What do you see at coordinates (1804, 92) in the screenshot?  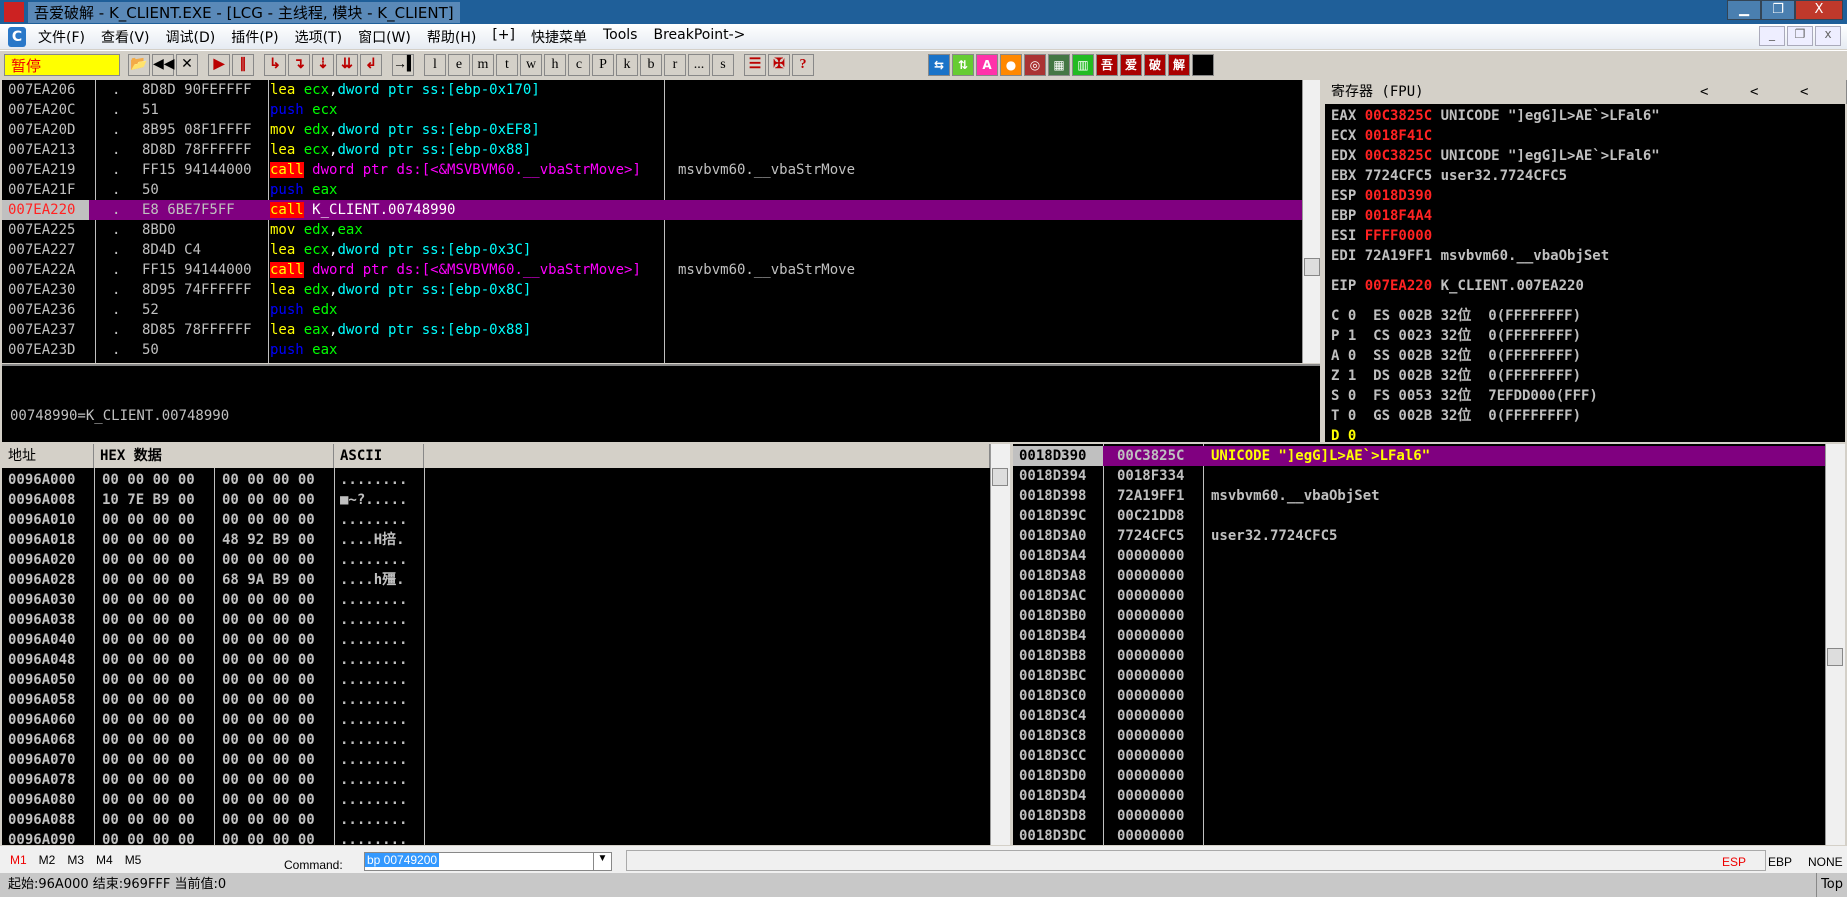 I see `reg-arrow-3: <` at bounding box center [1804, 92].